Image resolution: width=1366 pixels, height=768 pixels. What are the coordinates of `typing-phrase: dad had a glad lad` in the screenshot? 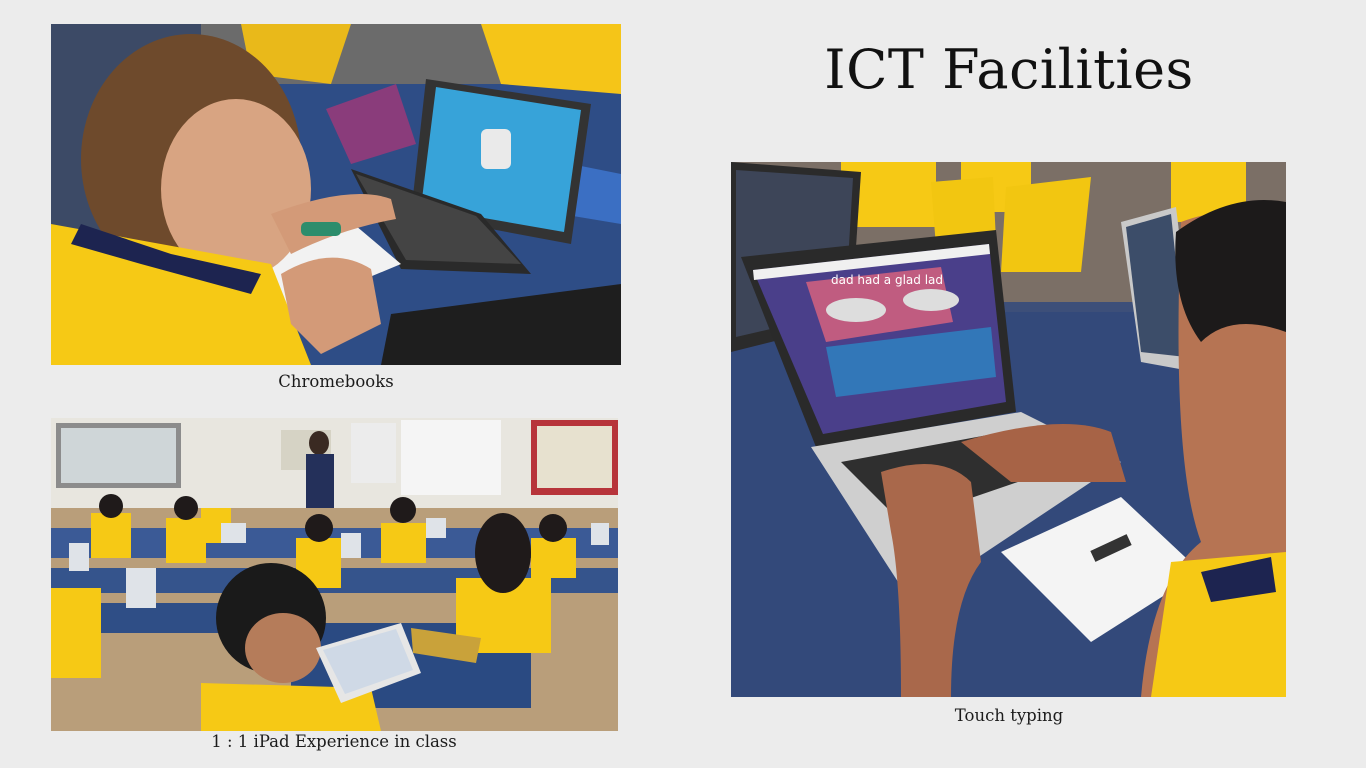 It's located at (887, 280).